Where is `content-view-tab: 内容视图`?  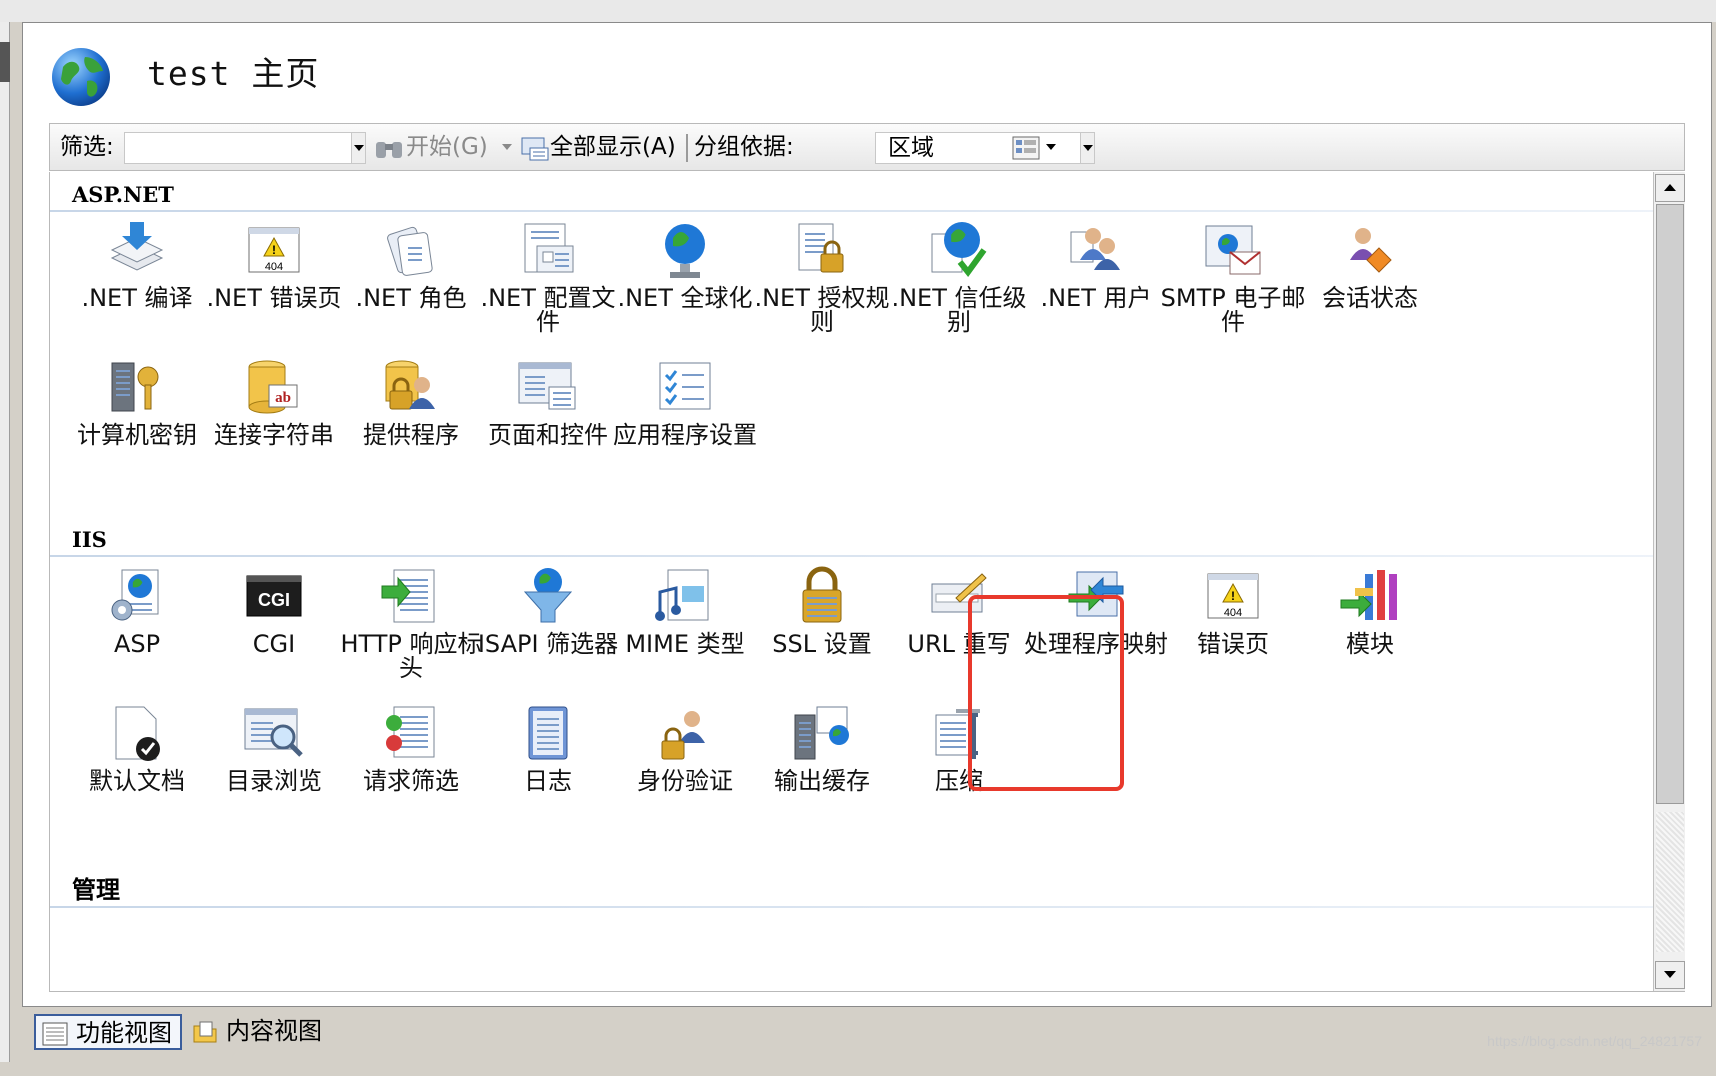 content-view-tab: 内容视图 is located at coordinates (258, 1032).